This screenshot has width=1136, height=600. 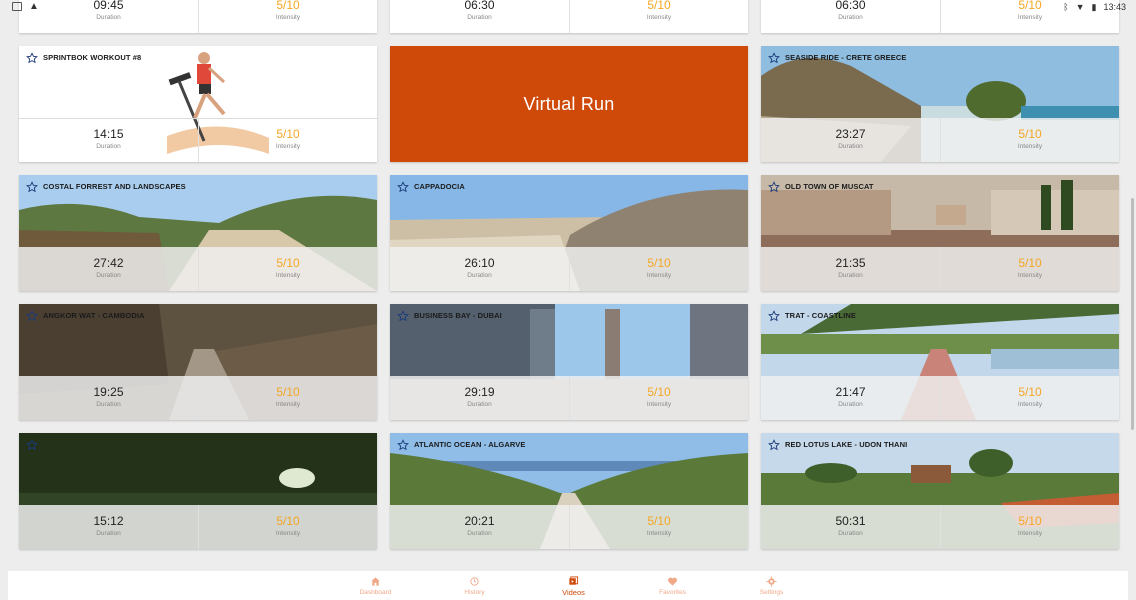 I want to click on workout-title: TRAT - COASTLINE, so click(x=821, y=315).